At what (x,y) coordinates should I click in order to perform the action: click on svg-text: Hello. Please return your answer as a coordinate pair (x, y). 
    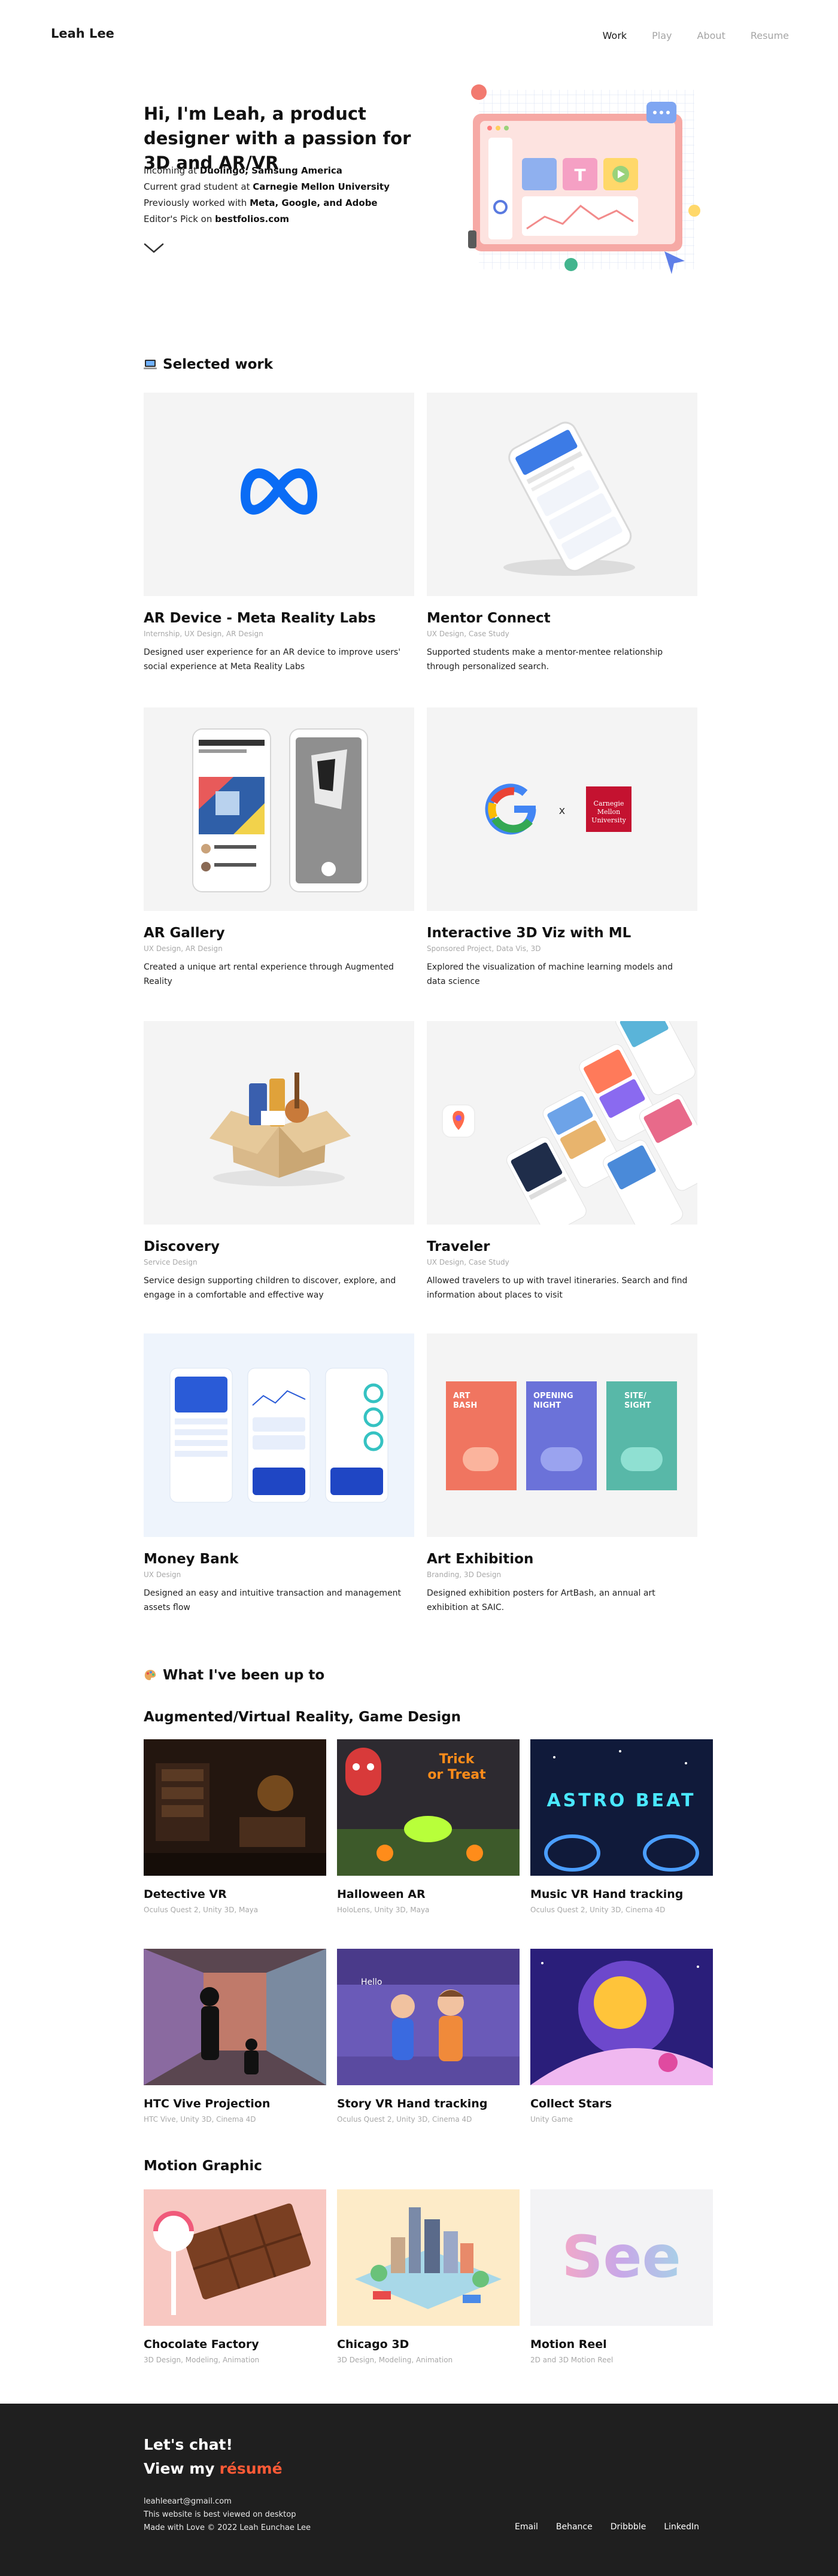
    Looking at the image, I should click on (371, 1982).